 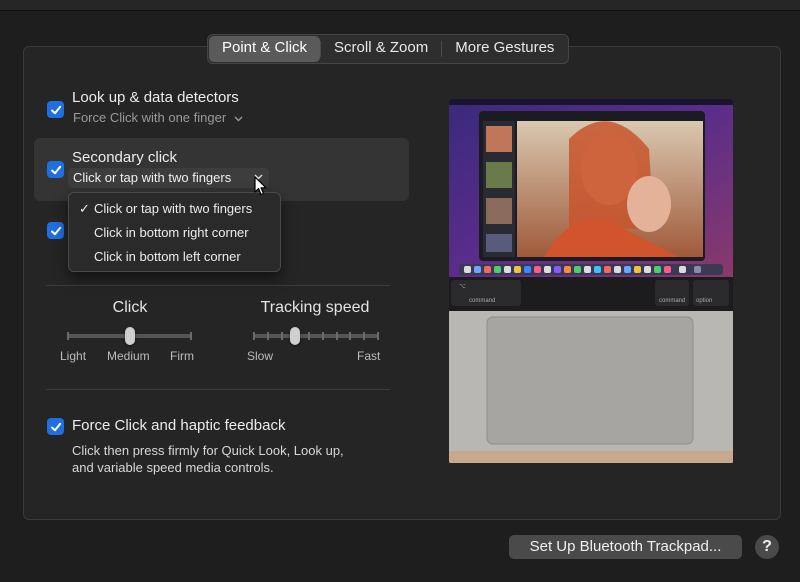 I want to click on key-command-right: command, so click(x=672, y=301).